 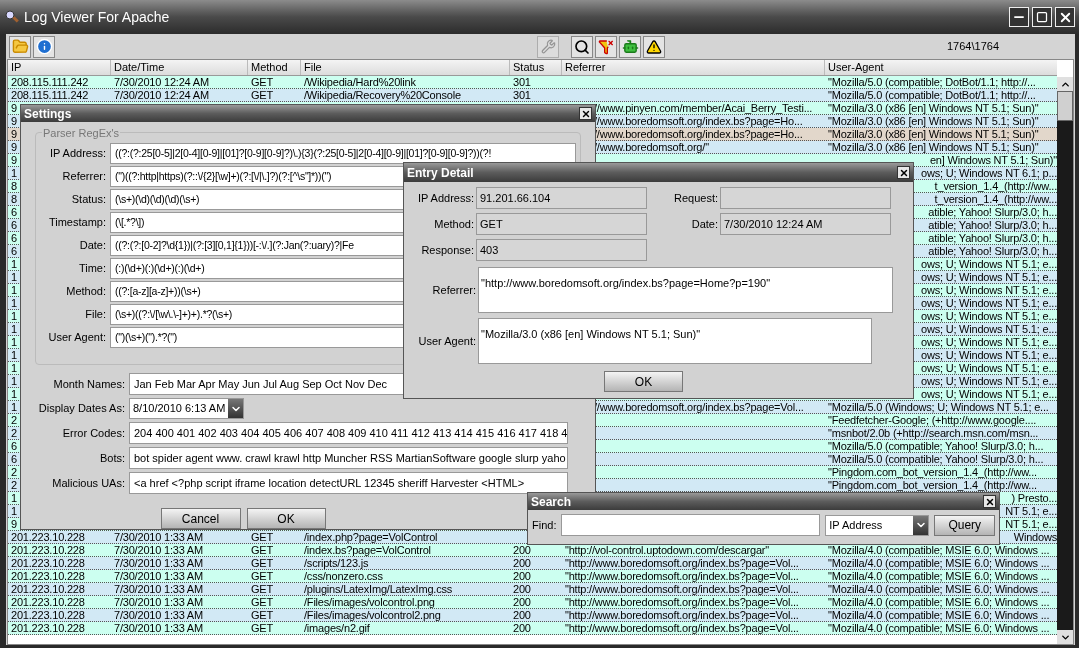 I want to click on table-cell: /images/n2.gif, so click(x=337, y=628).